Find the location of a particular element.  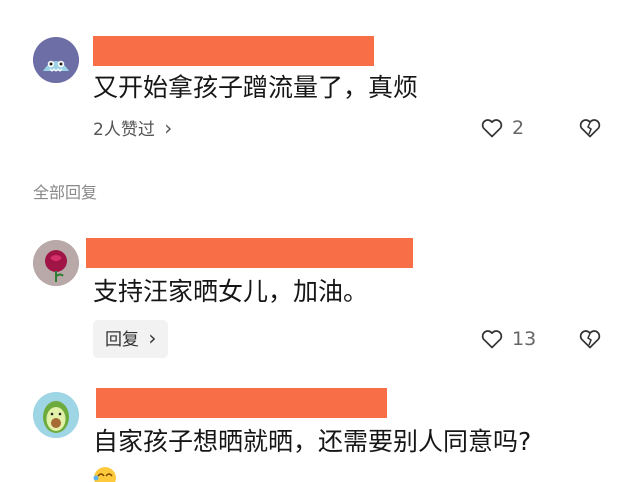

comment-text: 支持汪家晒女儿，加油。 is located at coordinates (231, 291).